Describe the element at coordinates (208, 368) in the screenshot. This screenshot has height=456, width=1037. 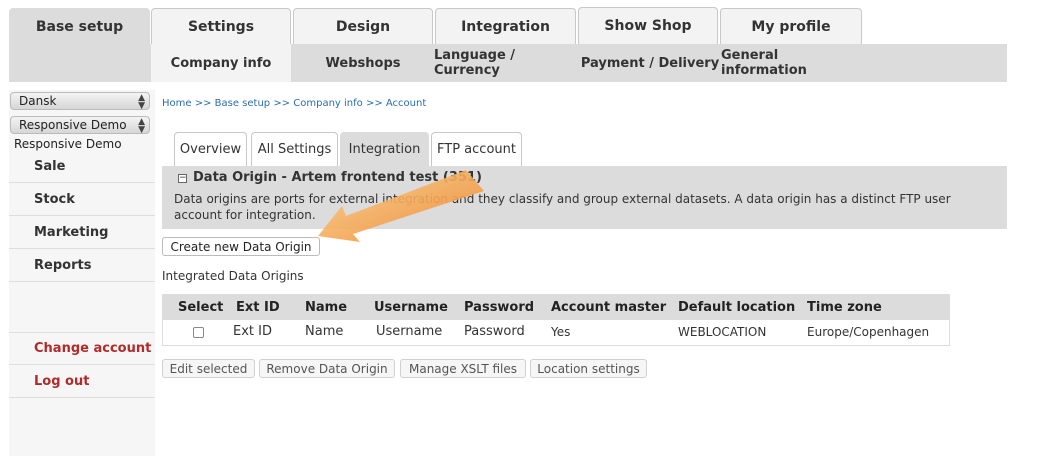
I see `edit-selected-button: Edit selected` at that location.